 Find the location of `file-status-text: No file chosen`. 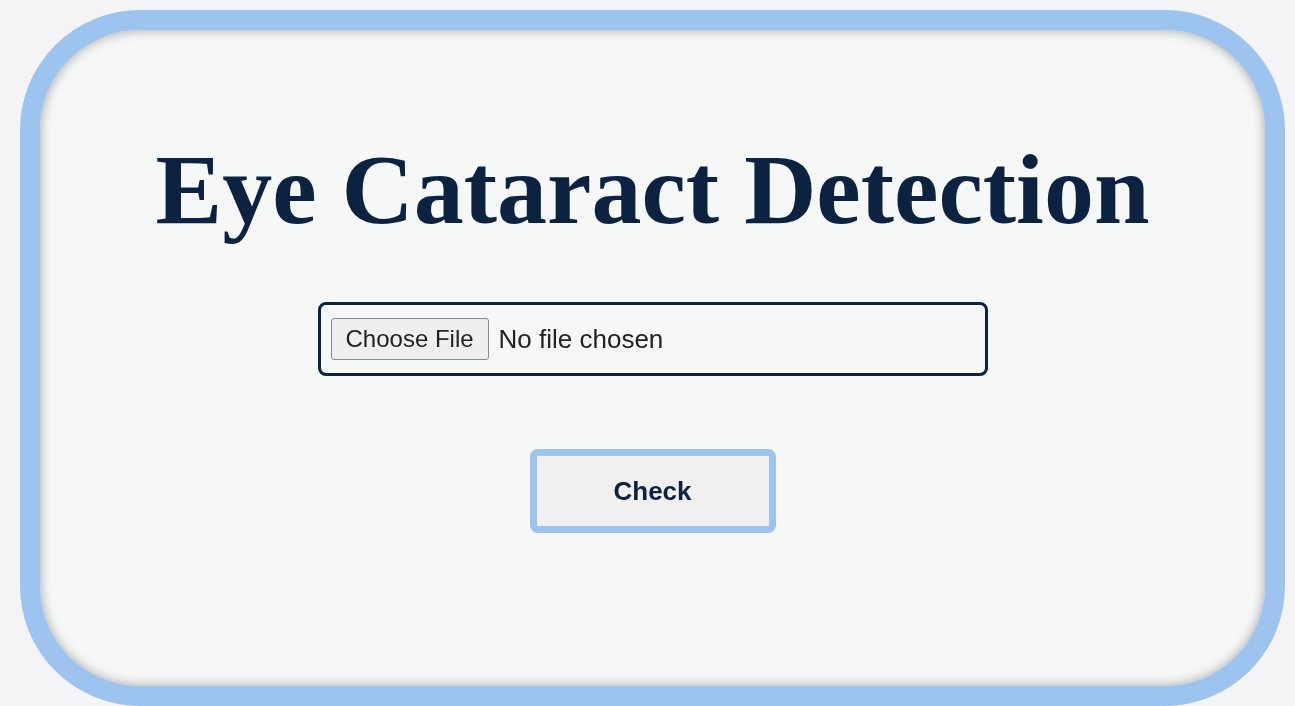

file-status-text: No file chosen is located at coordinates (581, 339).